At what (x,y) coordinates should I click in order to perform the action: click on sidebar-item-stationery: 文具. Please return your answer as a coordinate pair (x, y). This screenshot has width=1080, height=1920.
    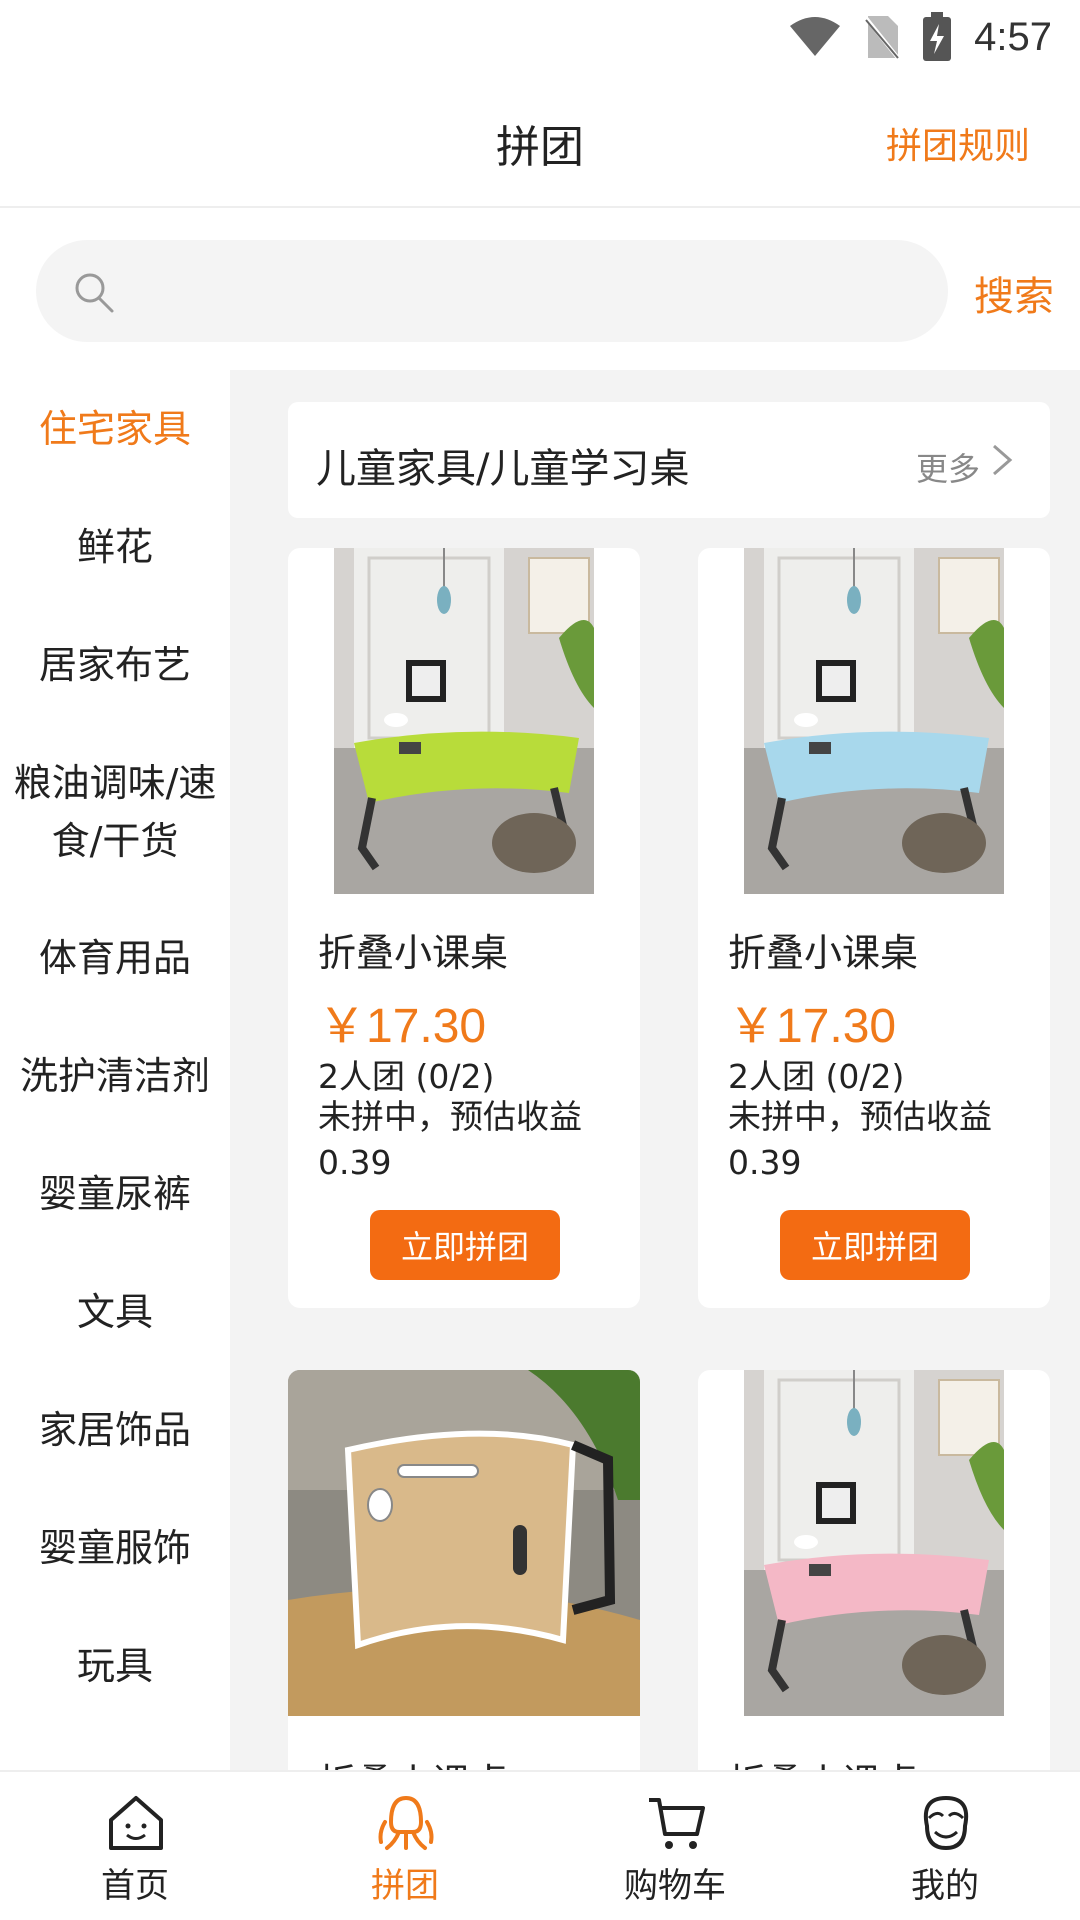
    Looking at the image, I should click on (115, 1312).